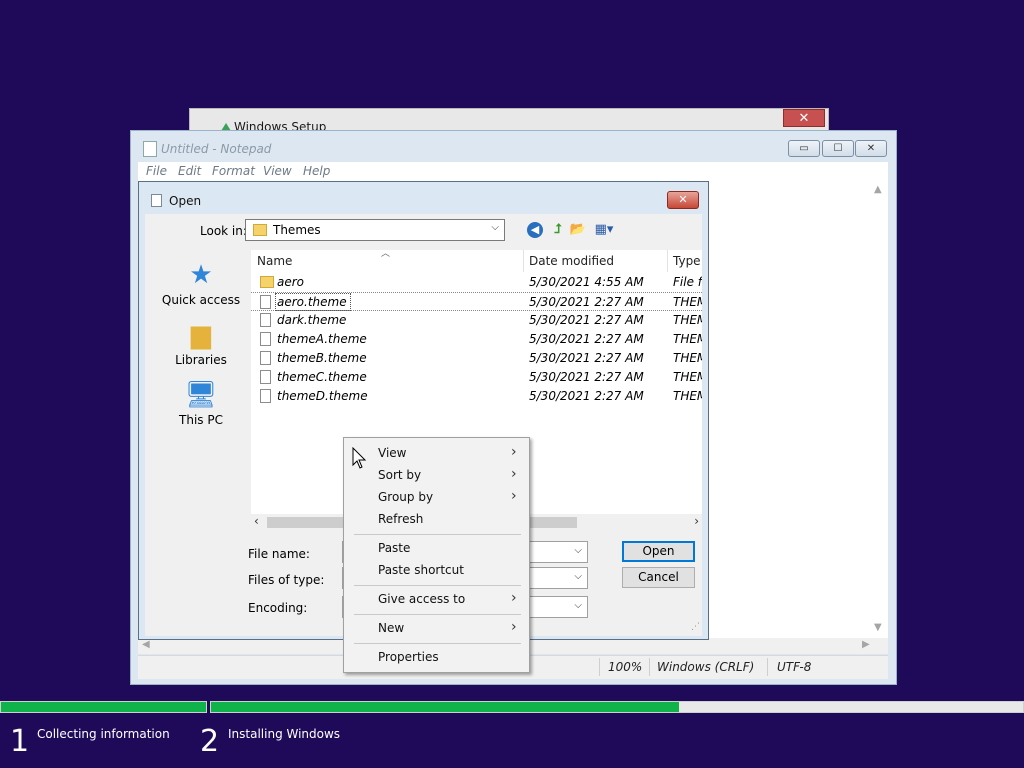 This screenshot has height=768, width=1024. I want to click on file-name: aero, so click(291, 282).